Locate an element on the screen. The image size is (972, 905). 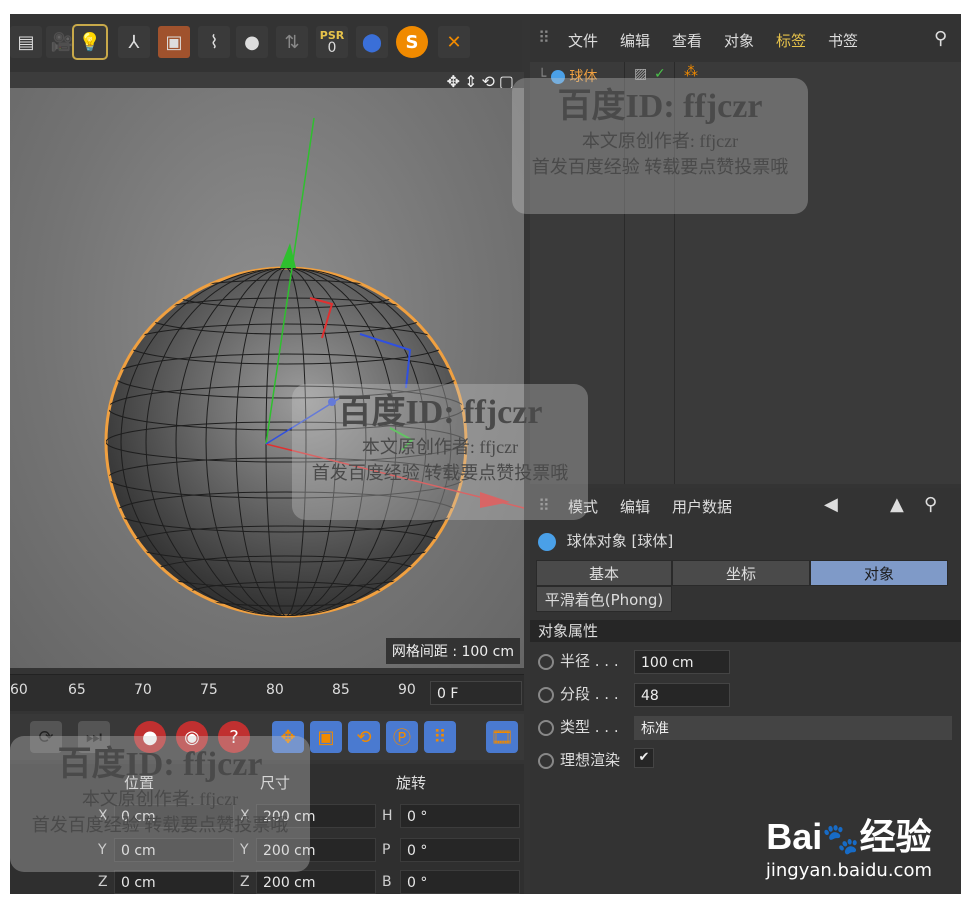
joint-icon: ⅄ is located at coordinates (134, 42).